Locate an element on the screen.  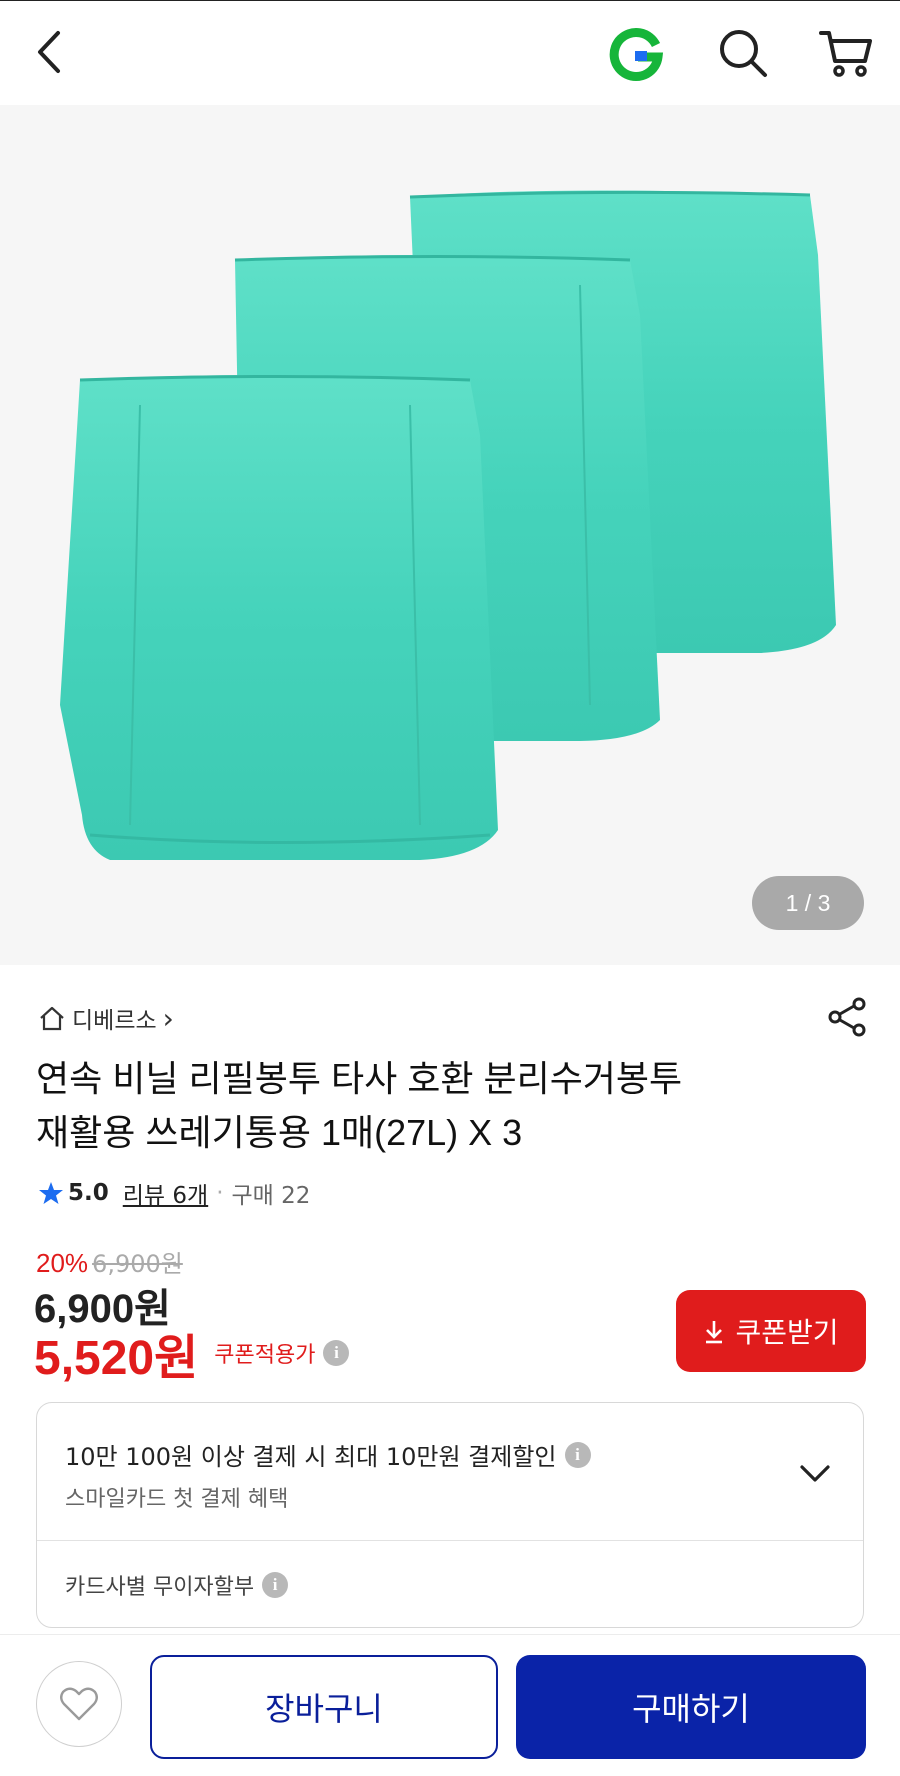
seller-link: 디베르소 › is located at coordinates (106, 1018).